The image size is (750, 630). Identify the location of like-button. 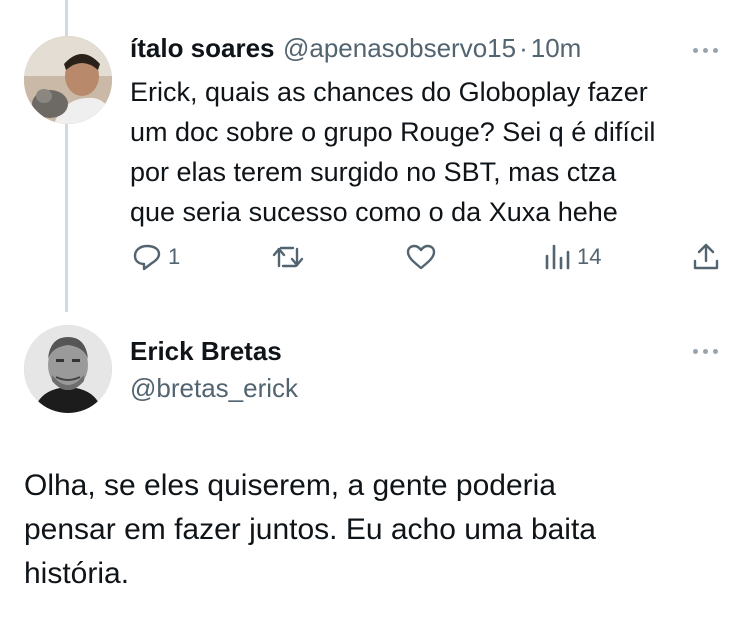
(421, 257).